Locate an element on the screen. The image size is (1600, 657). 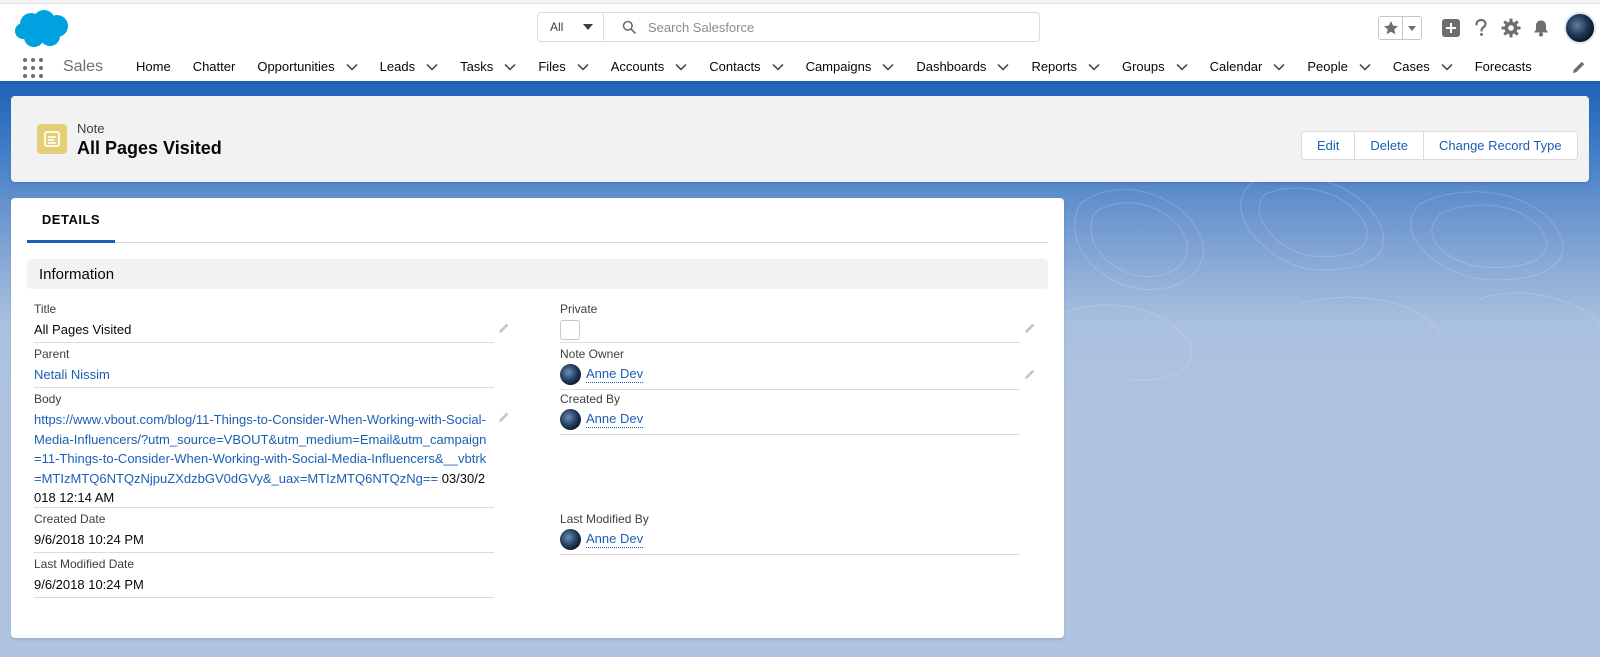
help-button is located at coordinates (1481, 28).